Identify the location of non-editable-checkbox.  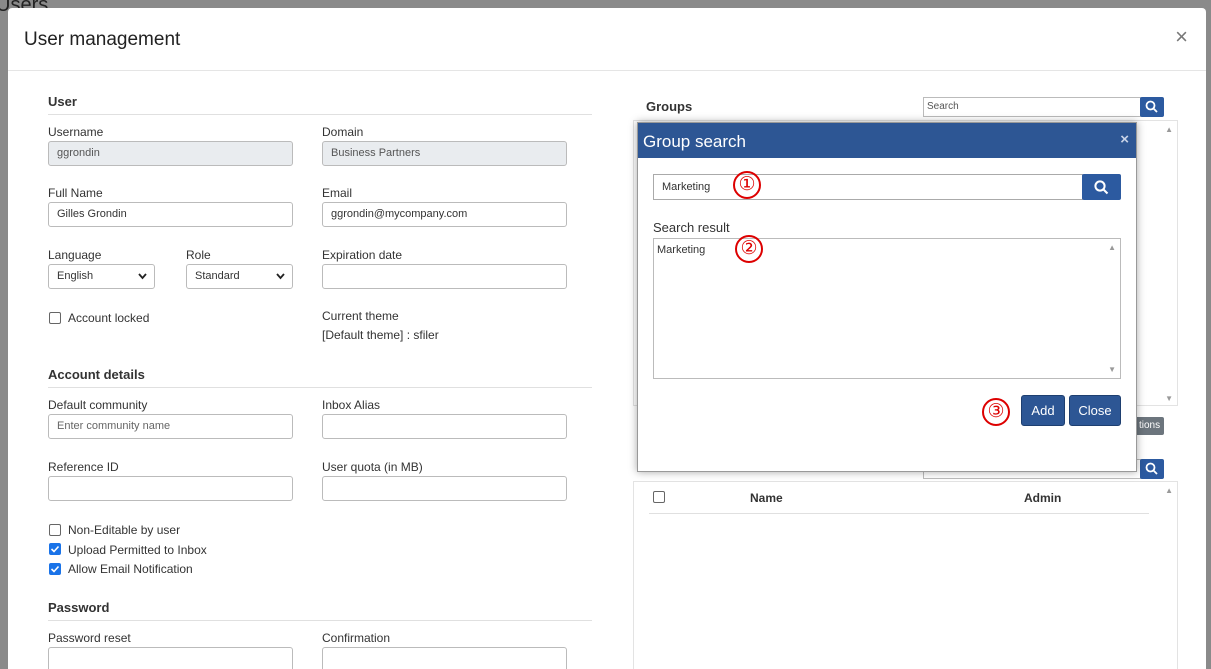
(55, 530).